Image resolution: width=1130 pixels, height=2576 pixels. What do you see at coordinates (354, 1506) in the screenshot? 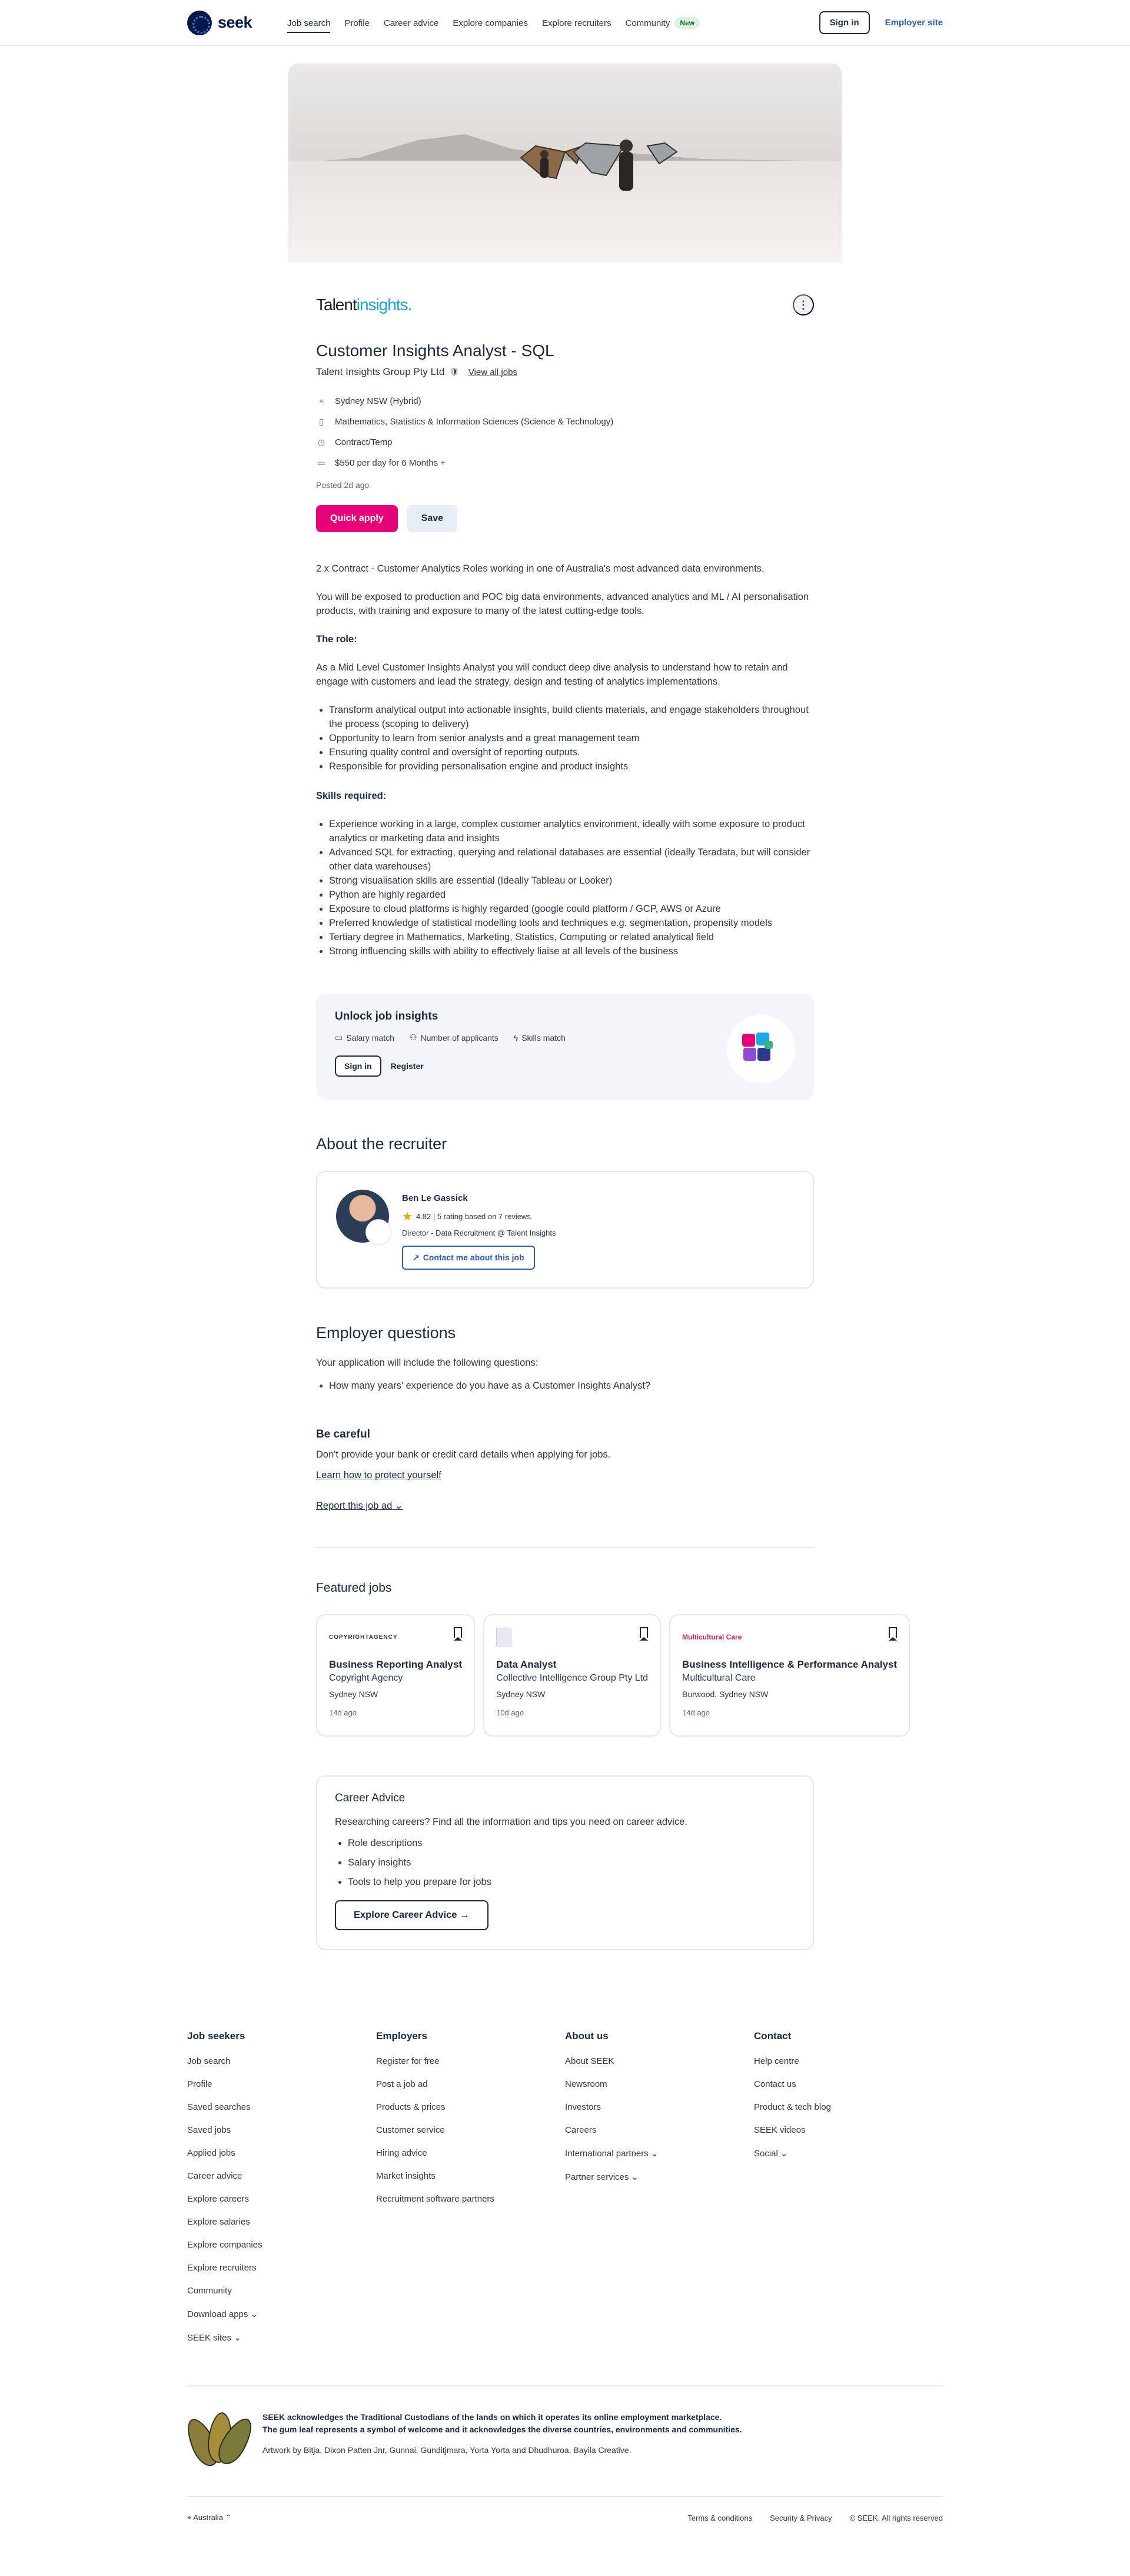
I see `report-job-ad-label: Report this job ad` at bounding box center [354, 1506].